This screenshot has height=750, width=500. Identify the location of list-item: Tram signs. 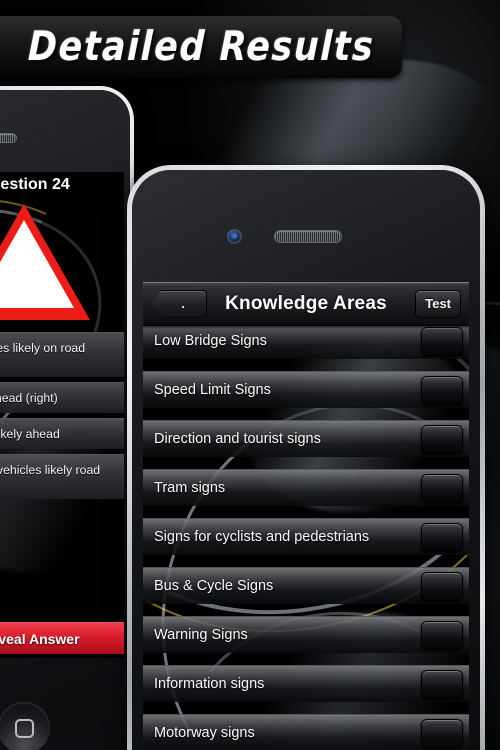
(306, 487).